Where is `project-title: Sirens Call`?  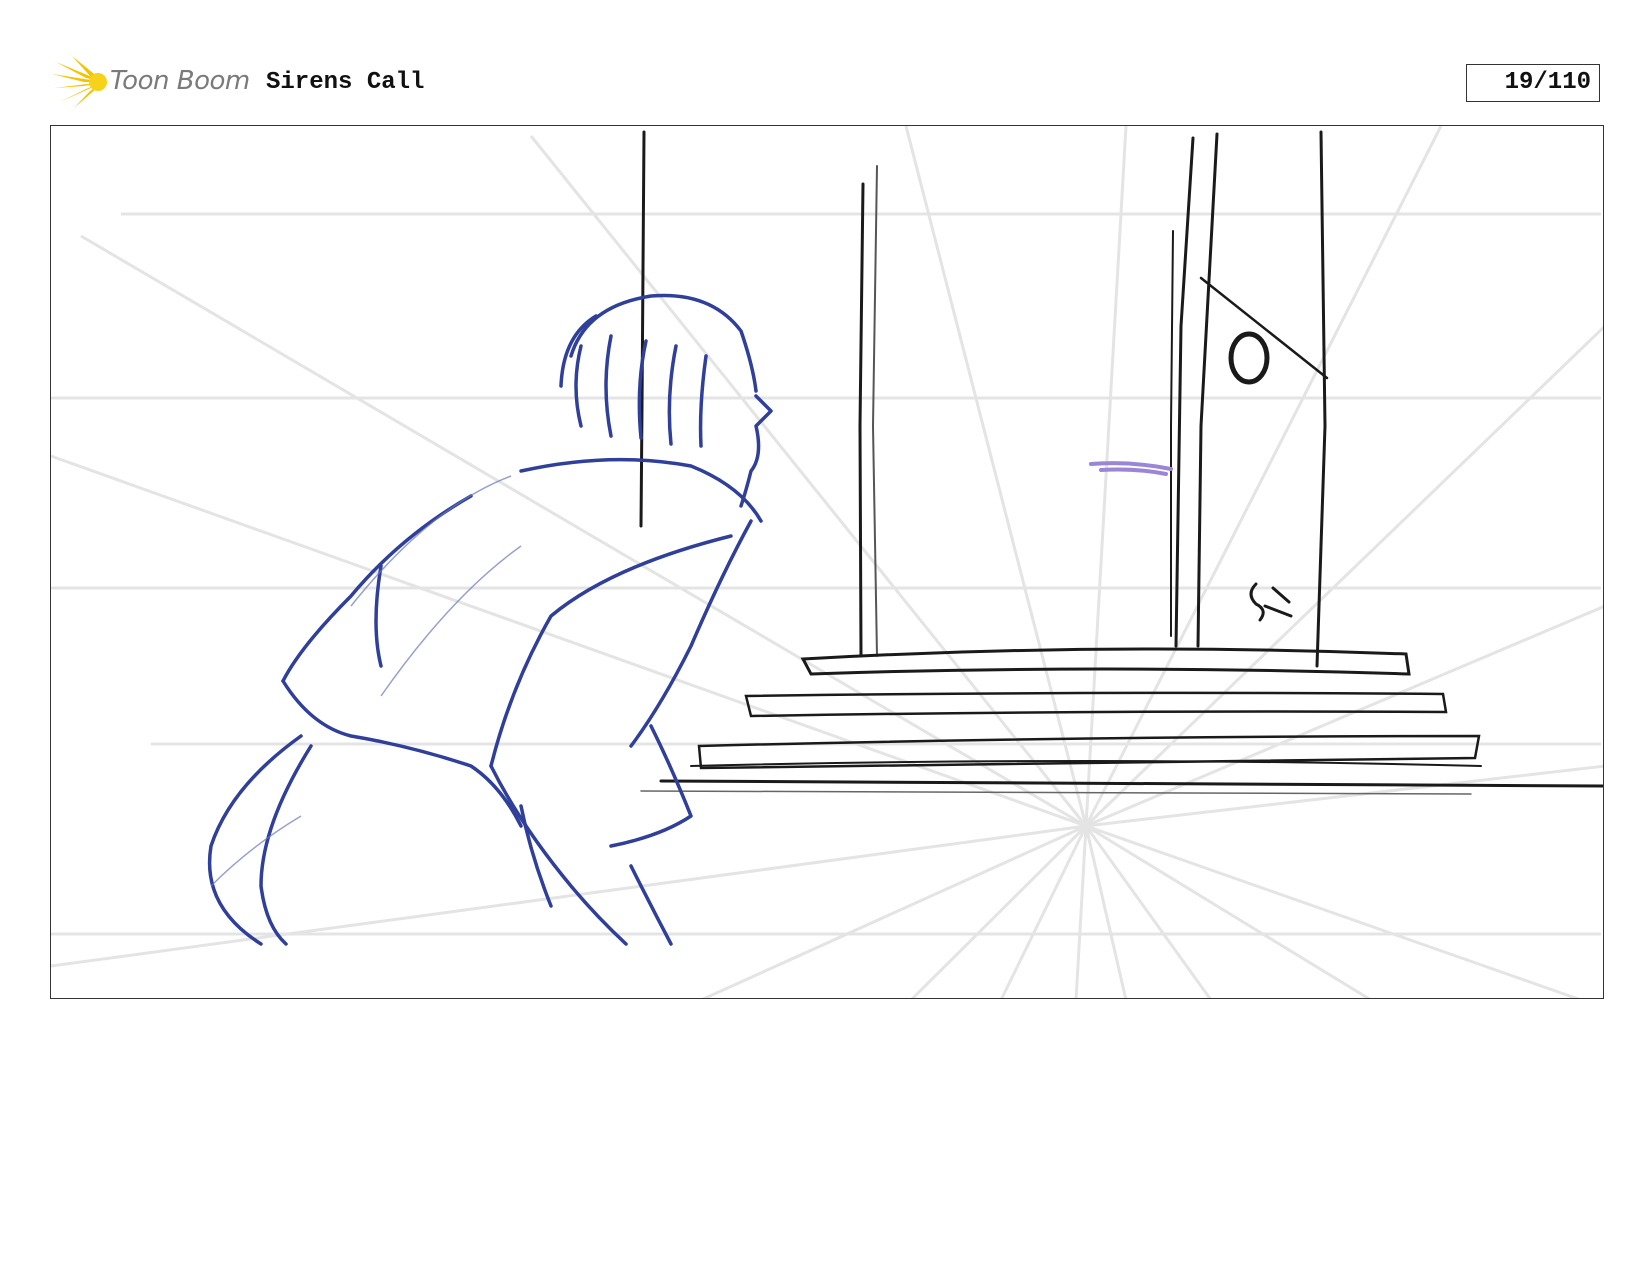 project-title: Sirens Call is located at coordinates (345, 82).